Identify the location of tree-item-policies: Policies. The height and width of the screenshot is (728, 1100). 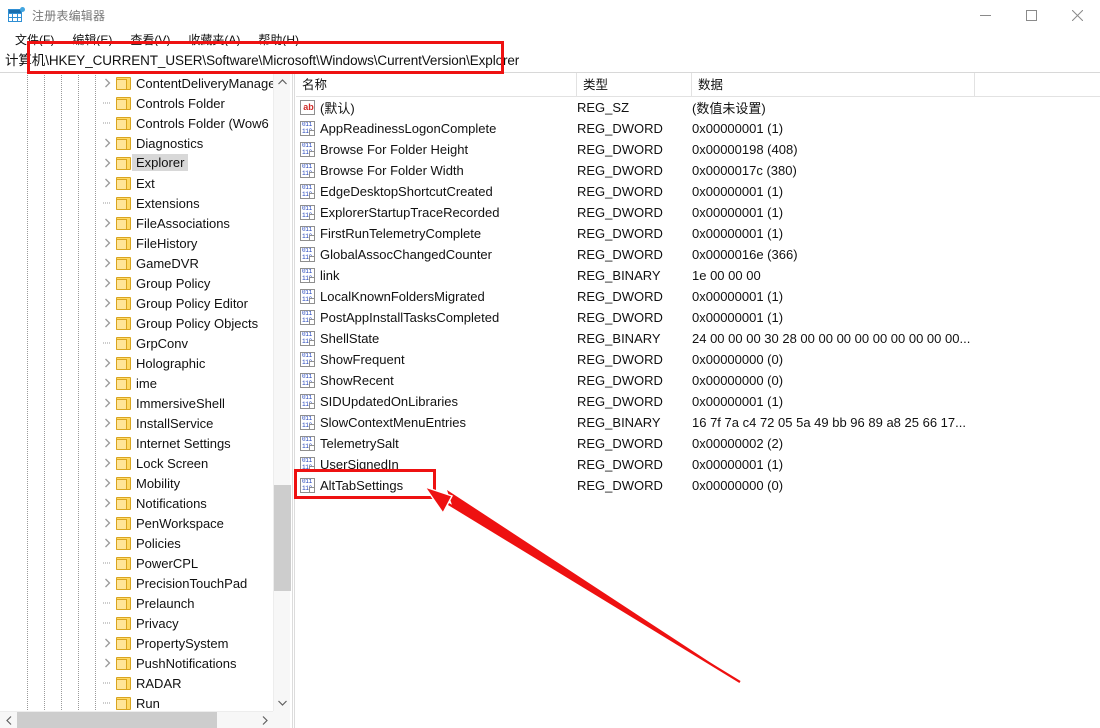
(136, 543).